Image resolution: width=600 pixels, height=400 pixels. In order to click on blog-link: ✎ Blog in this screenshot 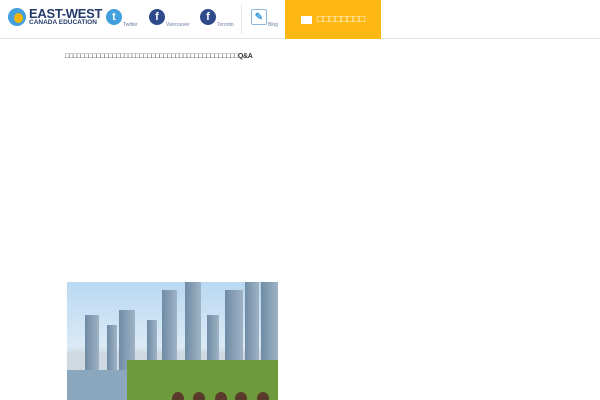, I will do `click(265, 18)`.